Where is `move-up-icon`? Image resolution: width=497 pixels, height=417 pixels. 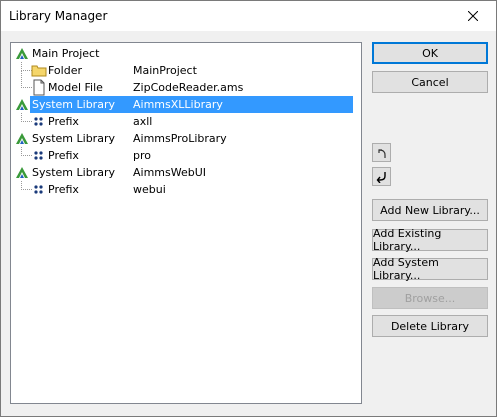
move-up-icon is located at coordinates (381, 153).